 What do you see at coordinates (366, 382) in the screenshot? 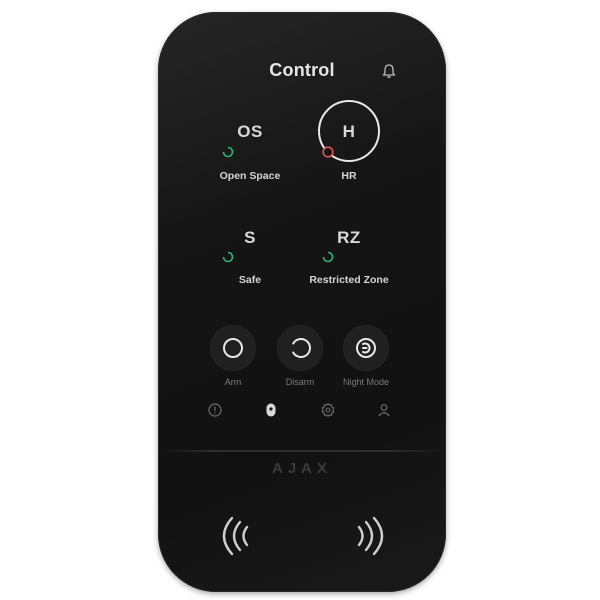
I see `night-mode-label: Night Mode` at bounding box center [366, 382].